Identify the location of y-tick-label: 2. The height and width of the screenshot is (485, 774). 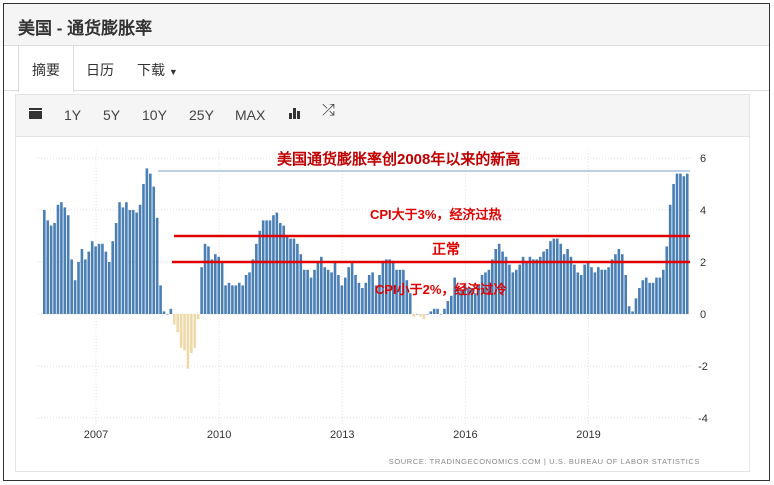
(703, 263).